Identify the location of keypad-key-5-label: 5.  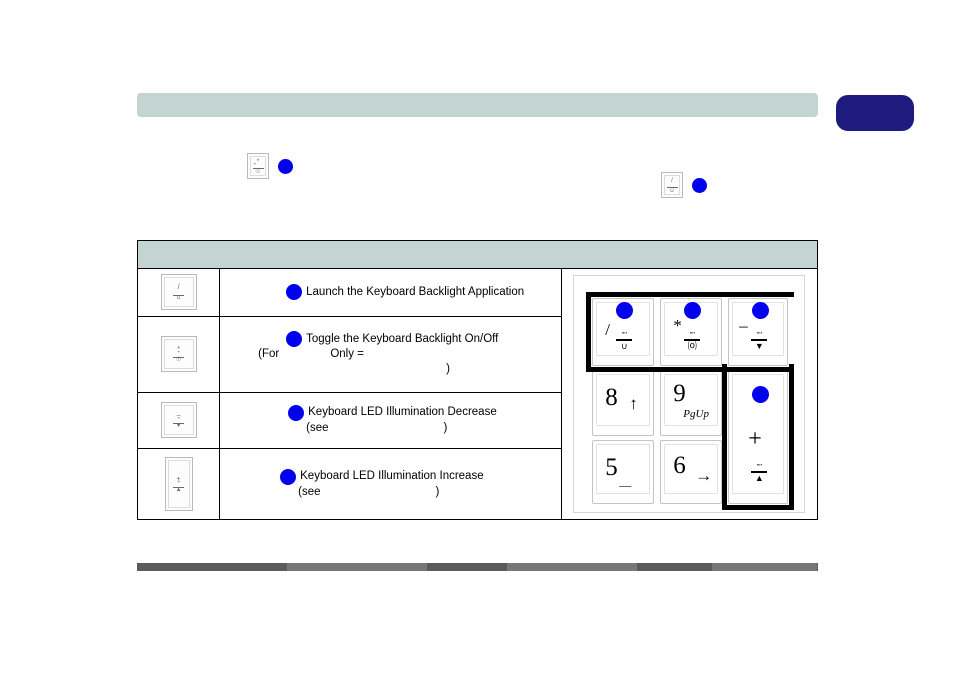
(611, 467).